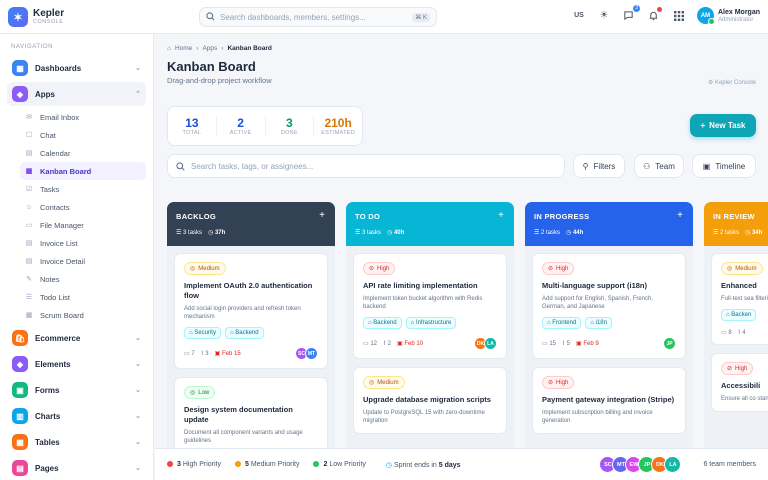 This screenshot has width=768, height=480. What do you see at coordinates (739, 382) in the screenshot?
I see `task-card: ⊘High Accessibili Ensure all co standards` at bounding box center [739, 382].